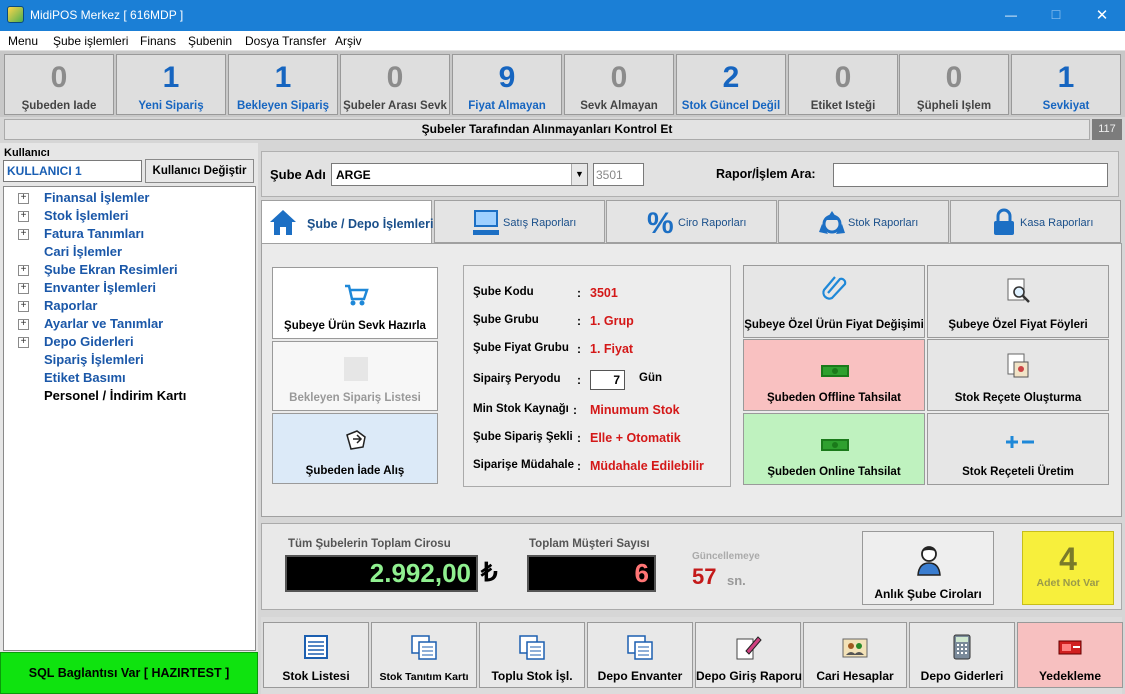 The image size is (1125, 694). What do you see at coordinates (199, 171) in the screenshot?
I see `change-user-button: Kullanıcı Değiştir` at bounding box center [199, 171].